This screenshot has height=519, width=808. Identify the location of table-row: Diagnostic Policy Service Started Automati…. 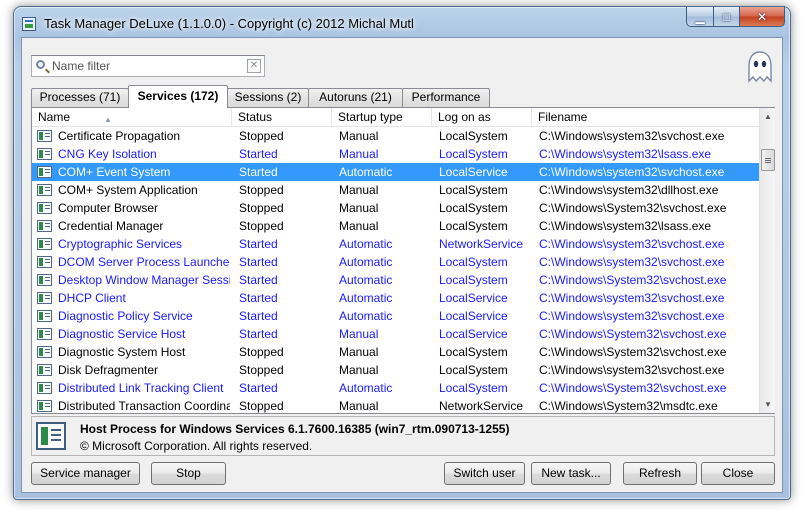
(395, 316).